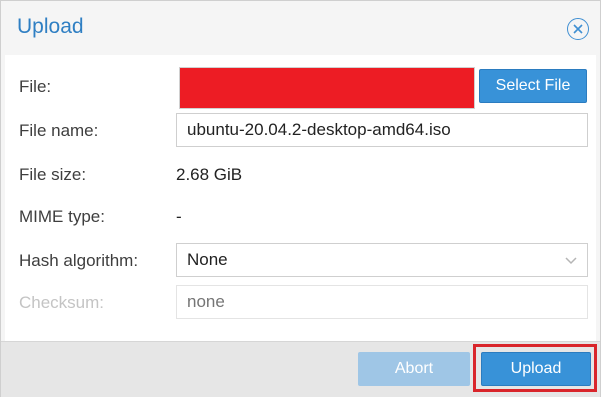  I want to click on file-size-label: File size:, so click(53, 174).